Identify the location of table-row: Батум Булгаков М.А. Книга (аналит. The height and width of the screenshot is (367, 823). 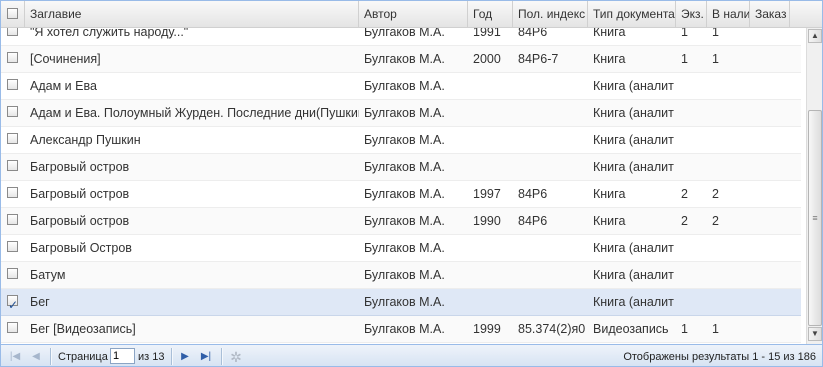
(401, 275).